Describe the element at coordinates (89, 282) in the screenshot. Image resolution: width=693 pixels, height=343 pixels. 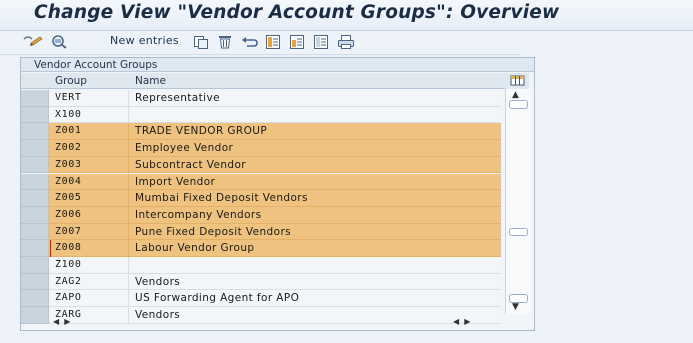
I see `group-cell: ZAG2` at that location.